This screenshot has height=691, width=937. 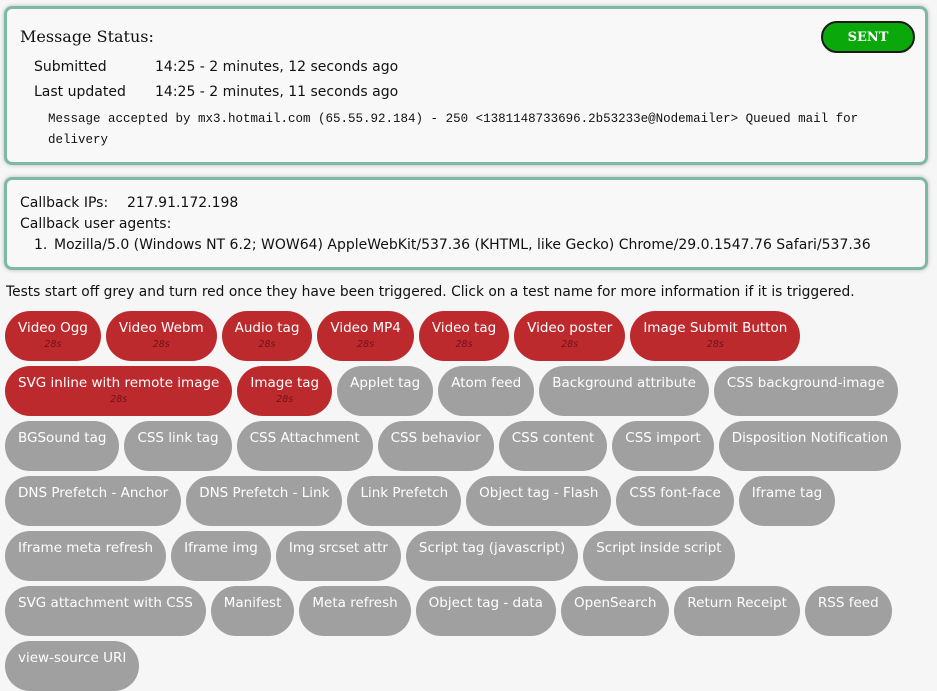 What do you see at coordinates (385, 391) in the screenshot?
I see `test-button: Applet tag` at bounding box center [385, 391].